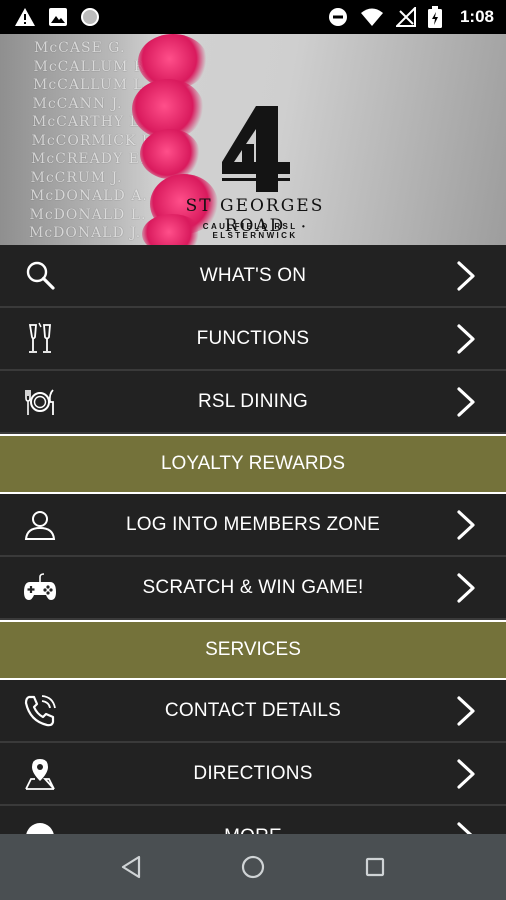 Image resolution: width=506 pixels, height=900 pixels. I want to click on menu-item-label: MORE, so click(253, 830).